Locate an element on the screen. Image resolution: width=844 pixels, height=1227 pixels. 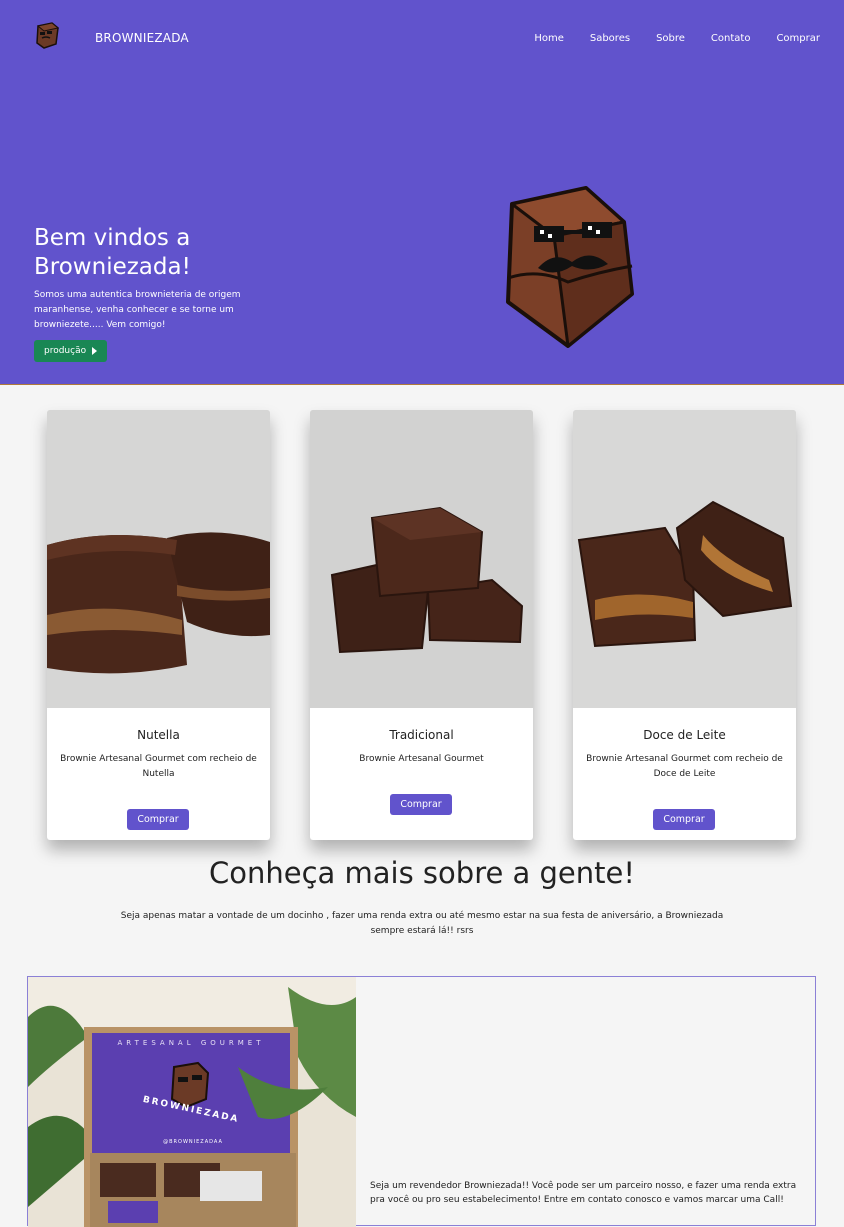
box-top-text: ARTESANAL GOURMET is located at coordinates (191, 1043).